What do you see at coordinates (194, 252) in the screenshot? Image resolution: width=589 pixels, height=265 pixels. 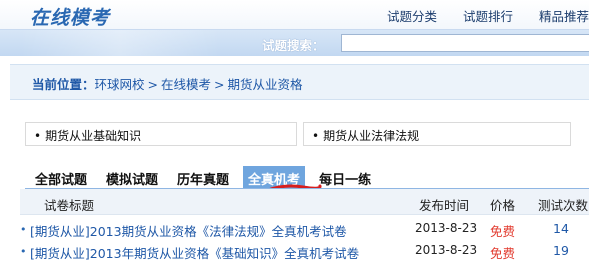 I see `exam-title-link: [期货从业]2013年期货从业资格《基础知识》全真机考试卷` at bounding box center [194, 252].